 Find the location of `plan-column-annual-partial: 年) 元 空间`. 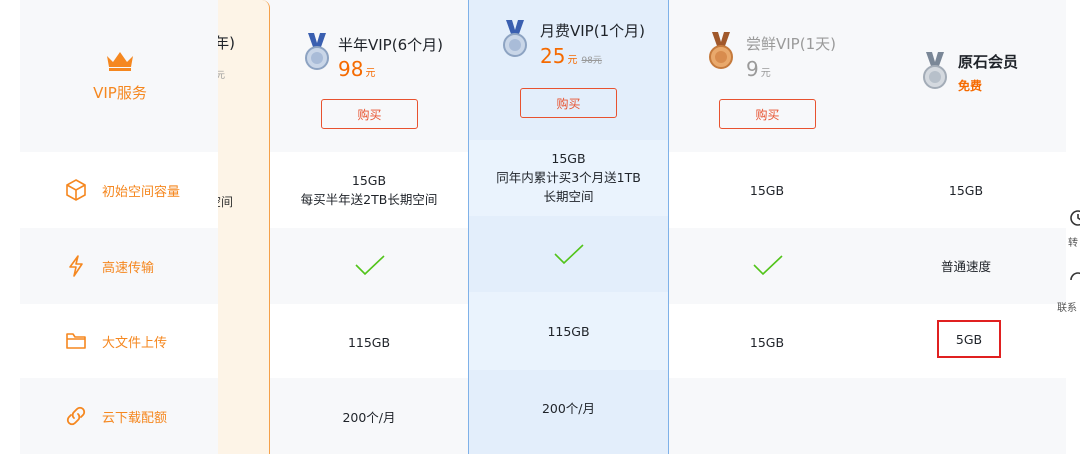

plan-column-annual-partial: 年) 元 空间 is located at coordinates (244, 227).